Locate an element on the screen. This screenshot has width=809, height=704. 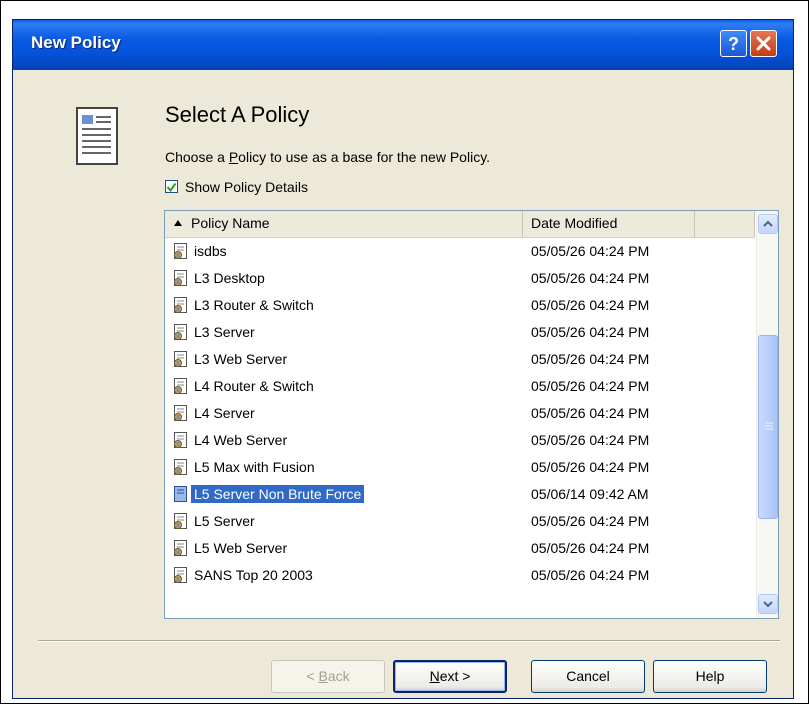
title-close-button is located at coordinates (763, 43).